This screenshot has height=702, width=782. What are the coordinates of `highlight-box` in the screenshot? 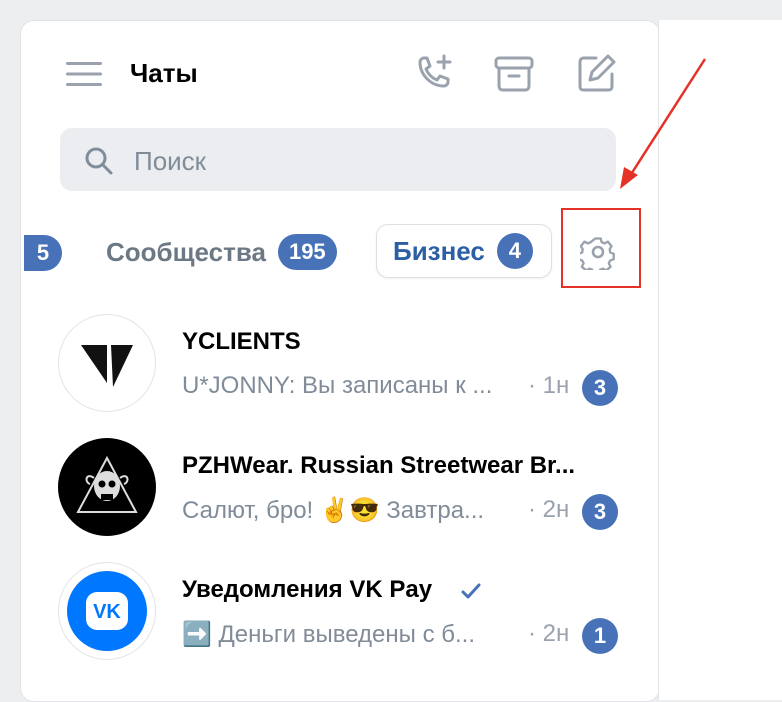 It's located at (601, 248).